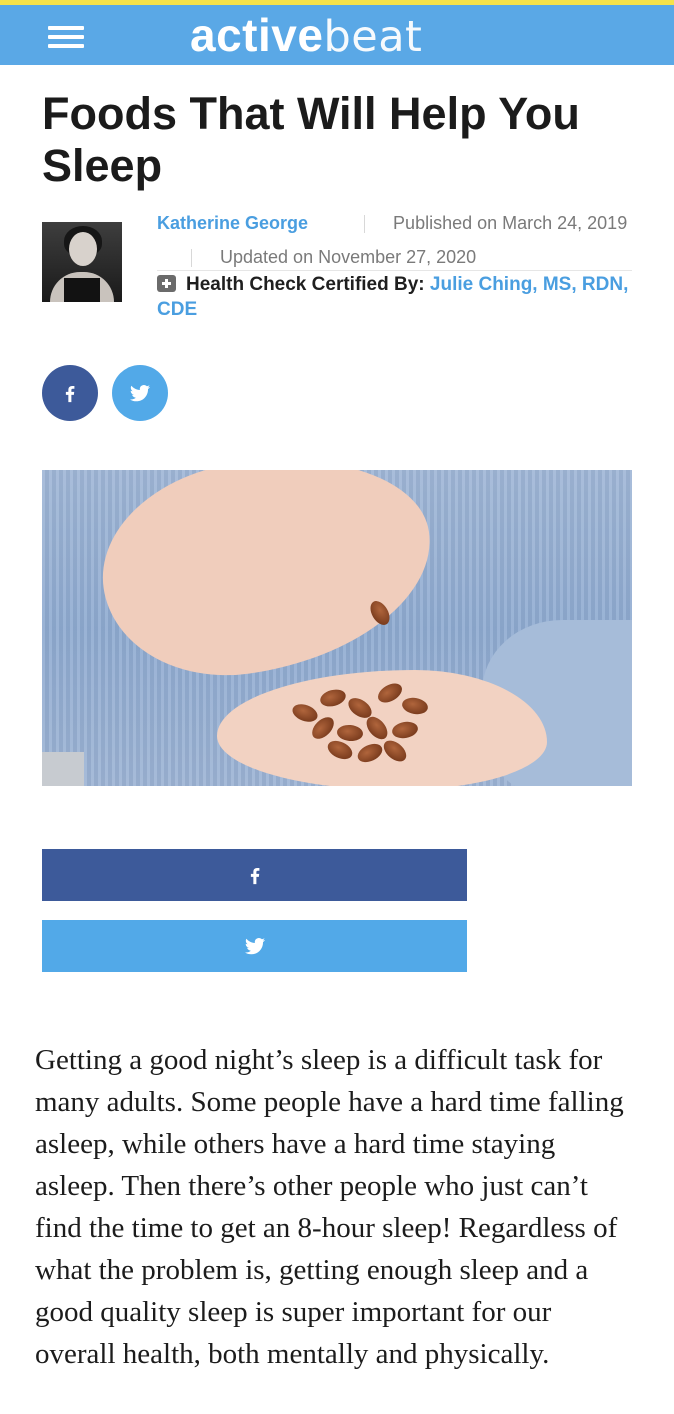  I want to click on logo-e-text: e, so click(310, 35).